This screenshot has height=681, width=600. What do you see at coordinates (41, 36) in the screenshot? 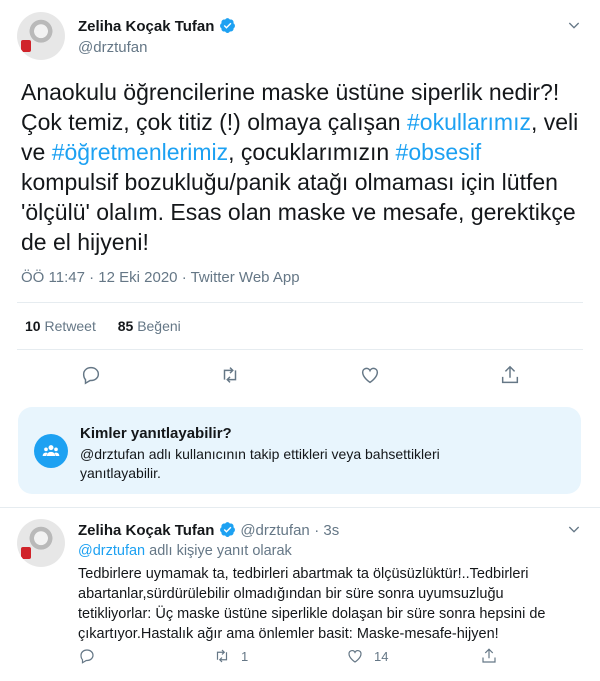
I see `author-avatar` at bounding box center [41, 36].